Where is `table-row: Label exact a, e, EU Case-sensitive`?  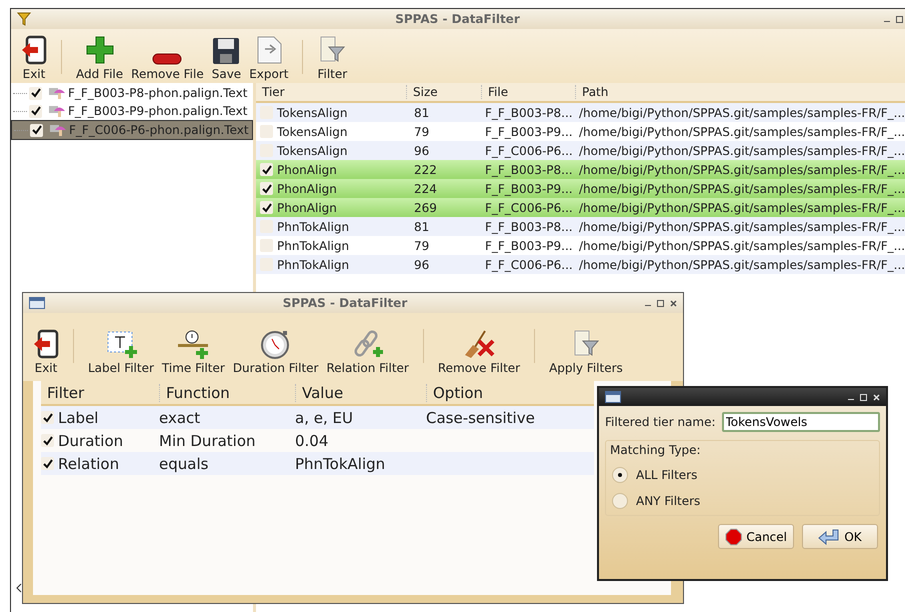 table-row: Label exact a, e, EU Case-sensitive is located at coordinates (317, 417).